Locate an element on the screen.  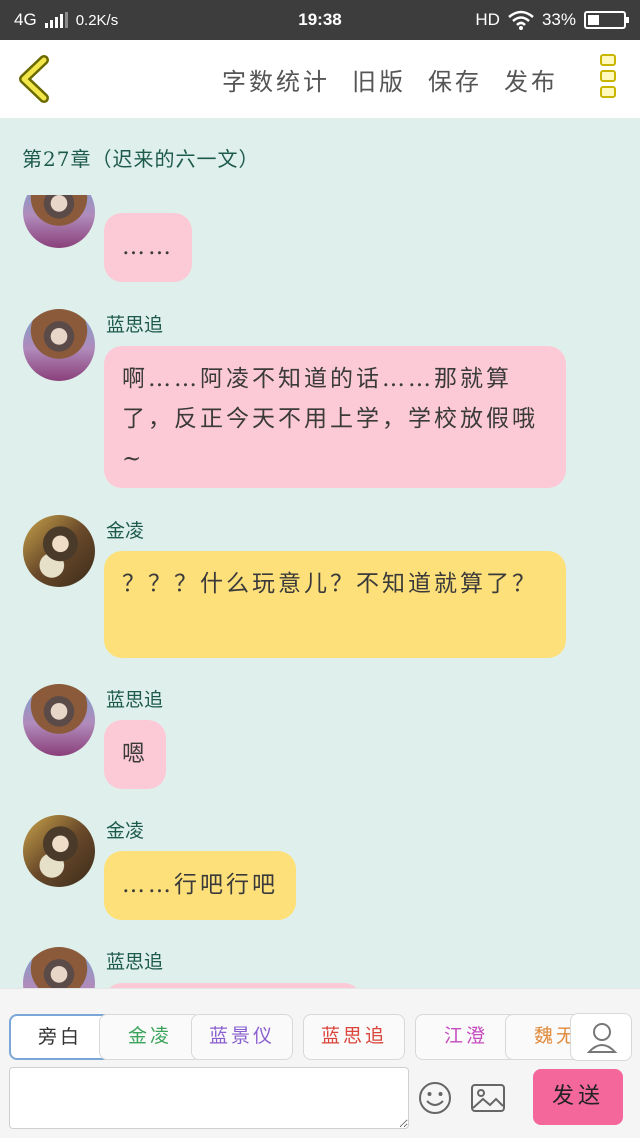
composer: 发送 is located at coordinates (320, 1100).